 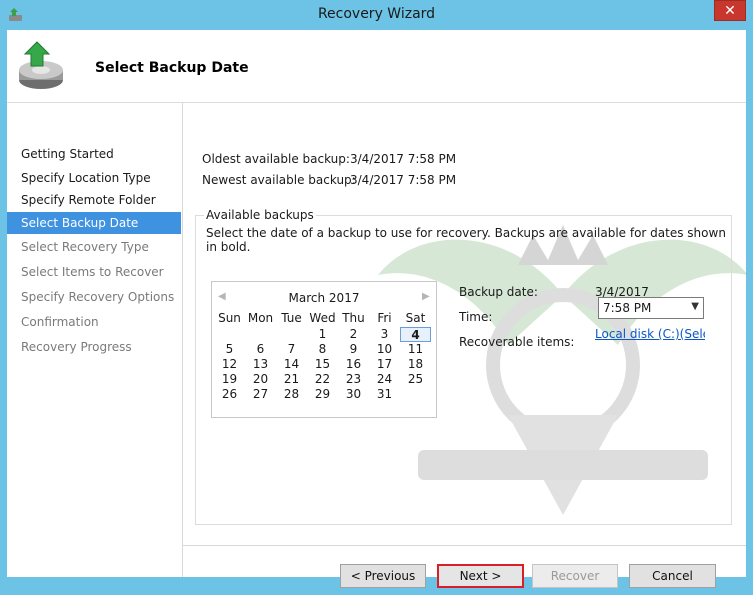 What do you see at coordinates (322, 334) in the screenshot?
I see `calendar-day: 1` at bounding box center [322, 334].